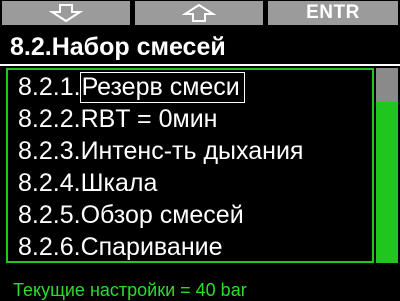 The height and width of the screenshot is (301, 400). What do you see at coordinates (49, 183) in the screenshot?
I see `menu-item-number: 8.2.4.` at bounding box center [49, 183].